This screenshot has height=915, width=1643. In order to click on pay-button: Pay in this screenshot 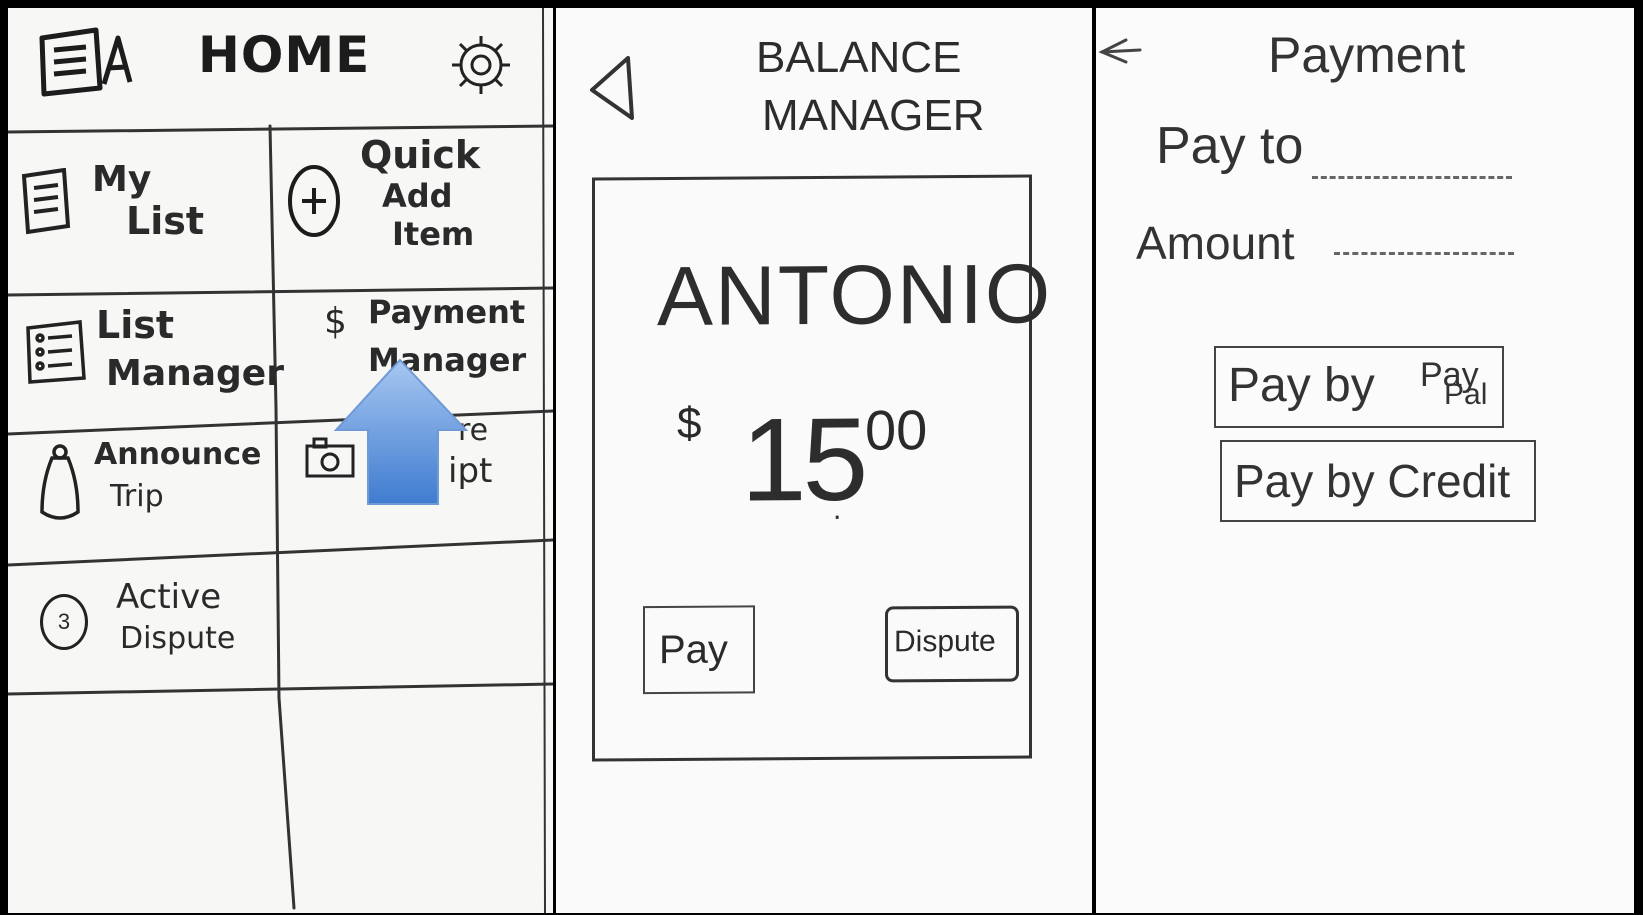, I will do `click(699, 650)`.